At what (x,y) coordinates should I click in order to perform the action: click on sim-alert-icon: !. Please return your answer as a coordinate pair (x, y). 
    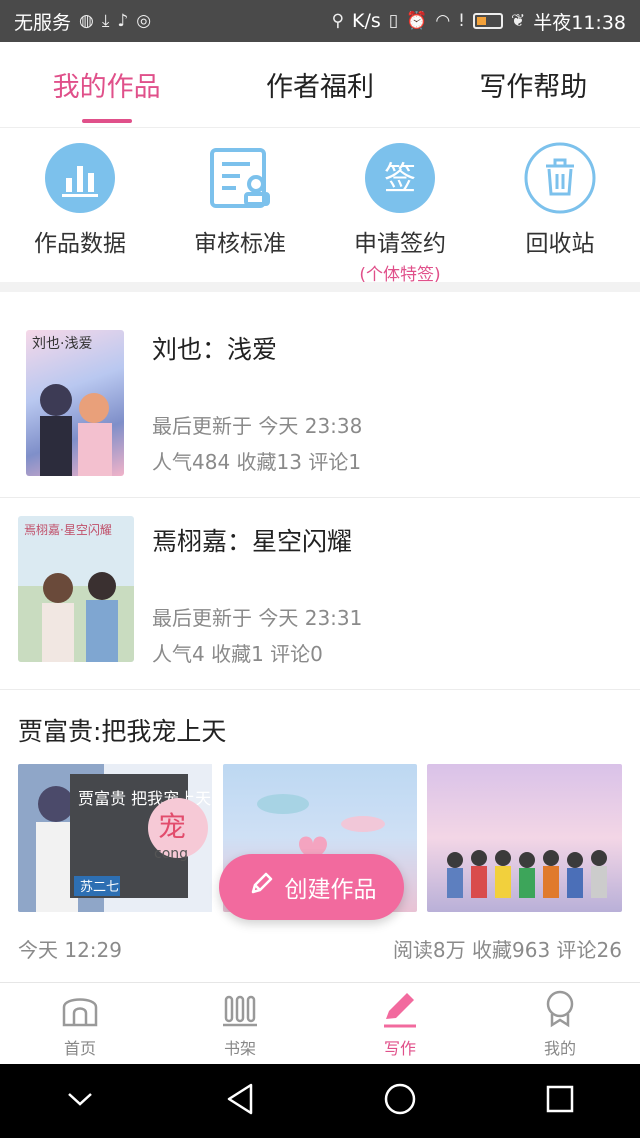
    Looking at the image, I should click on (461, 21).